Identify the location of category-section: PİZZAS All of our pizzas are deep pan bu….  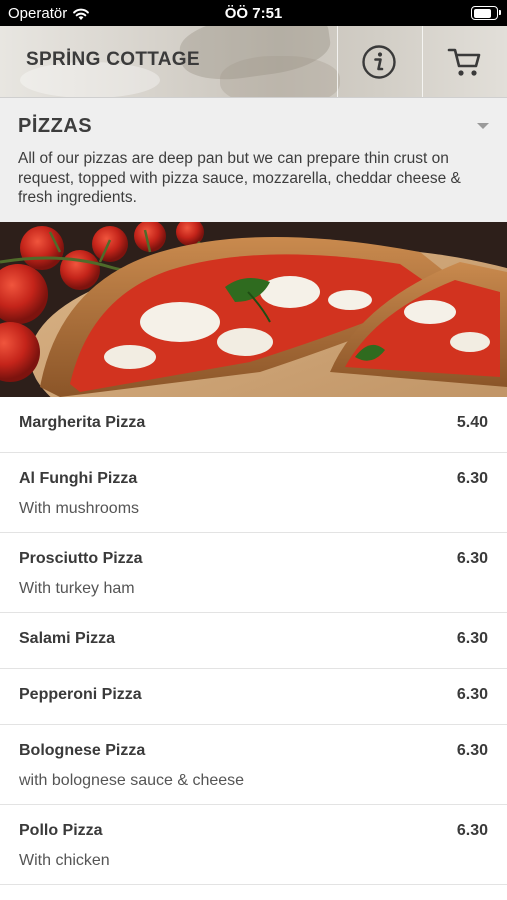
(253, 160).